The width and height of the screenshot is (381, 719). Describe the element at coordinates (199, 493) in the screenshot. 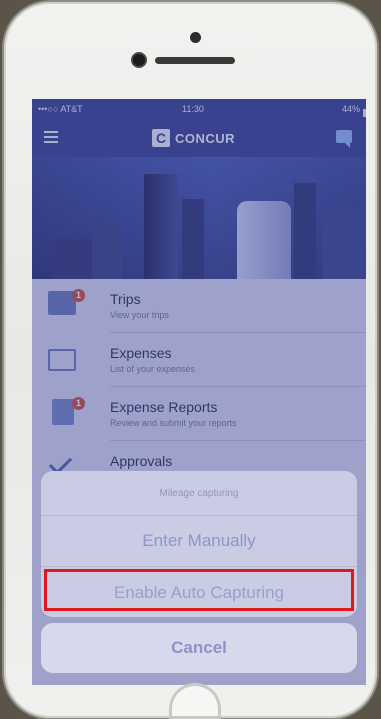

I see `action-sheet-title: Mileage capturing` at that location.